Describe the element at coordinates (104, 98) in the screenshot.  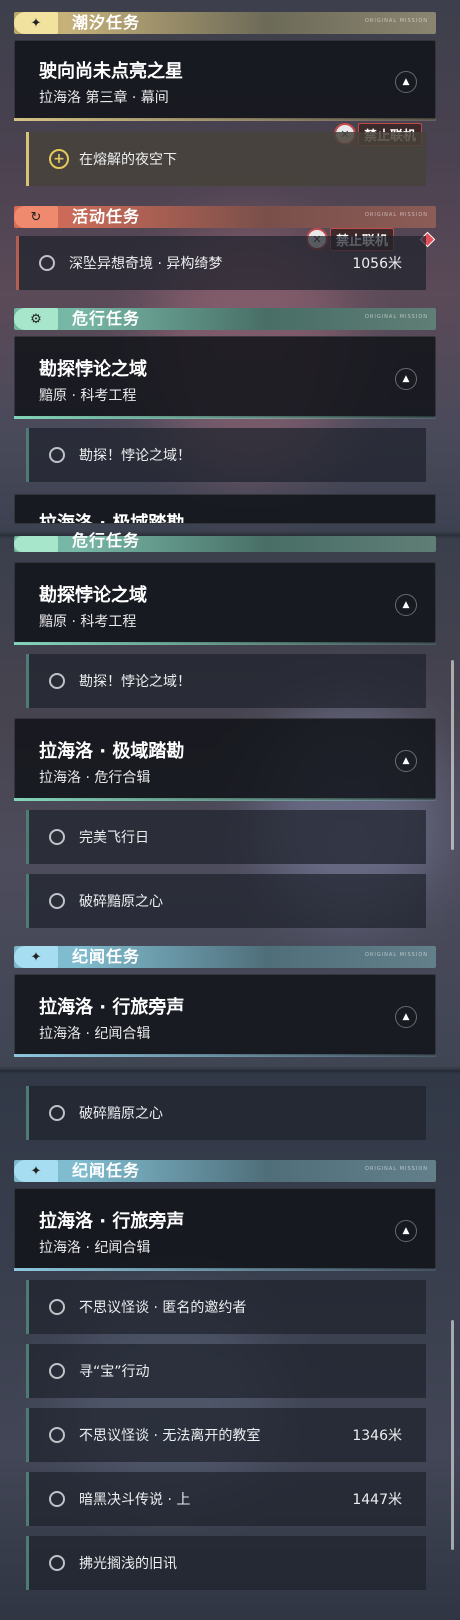
I see `mission-subtitle: 拉海洛 第三章 · 幕间` at that location.